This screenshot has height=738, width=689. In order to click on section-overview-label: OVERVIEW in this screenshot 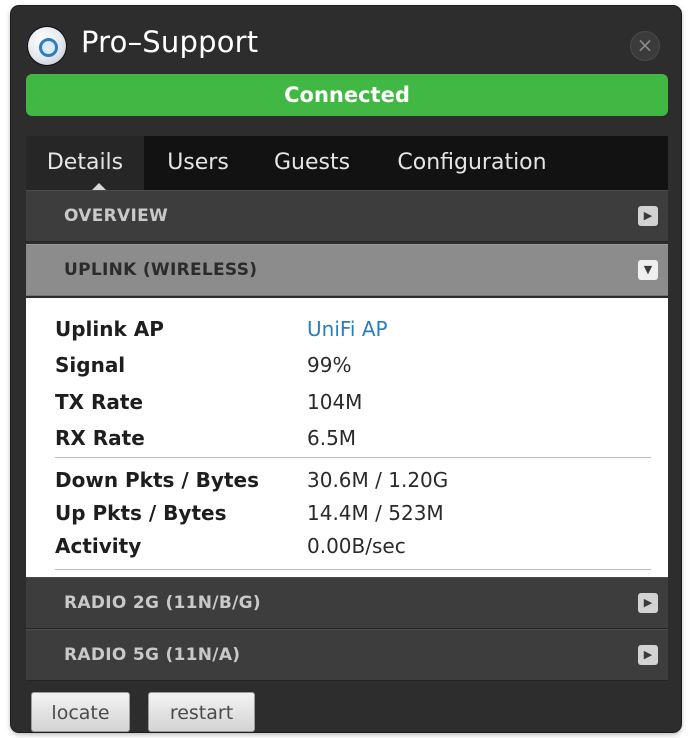, I will do `click(116, 216)`.